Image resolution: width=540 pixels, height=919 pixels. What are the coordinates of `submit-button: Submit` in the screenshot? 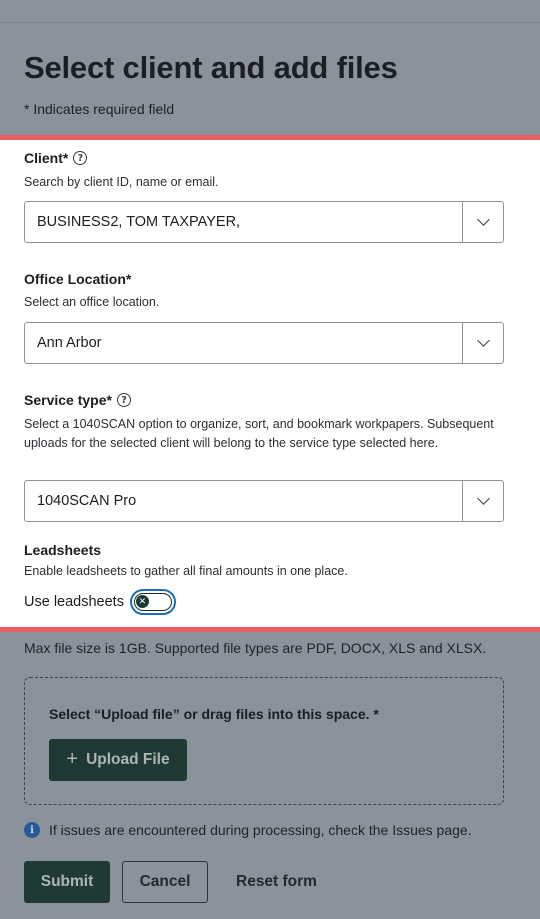 It's located at (67, 882).